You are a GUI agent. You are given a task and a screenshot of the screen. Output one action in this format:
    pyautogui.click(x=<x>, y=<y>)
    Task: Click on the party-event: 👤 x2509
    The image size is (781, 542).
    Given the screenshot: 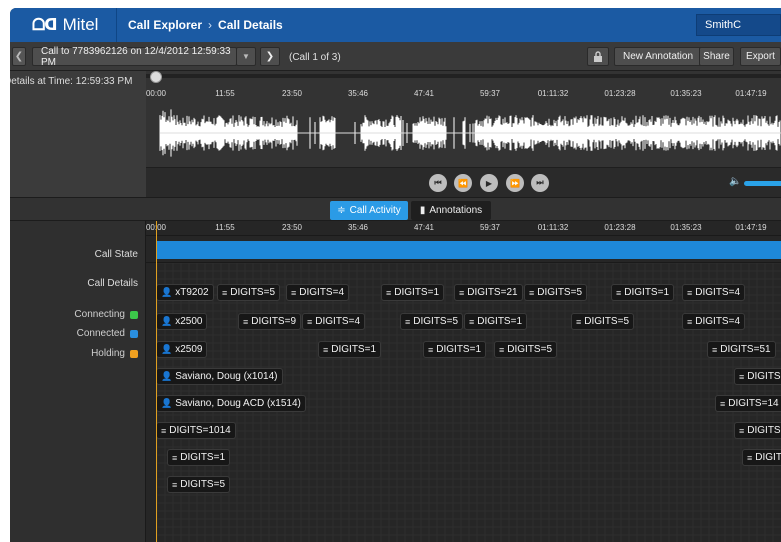 What is the action you would take?
    pyautogui.click(x=182, y=349)
    